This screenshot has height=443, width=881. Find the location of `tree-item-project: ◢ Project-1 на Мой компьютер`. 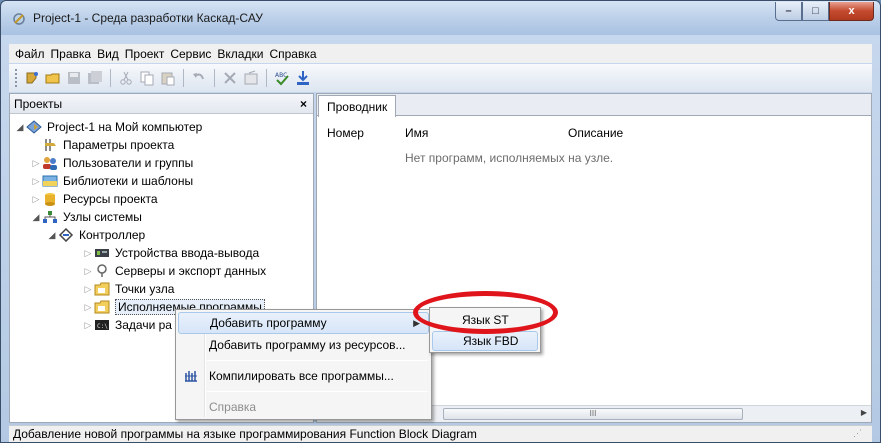

tree-item-project: ◢ Project-1 на Мой компьютер is located at coordinates (108, 127).